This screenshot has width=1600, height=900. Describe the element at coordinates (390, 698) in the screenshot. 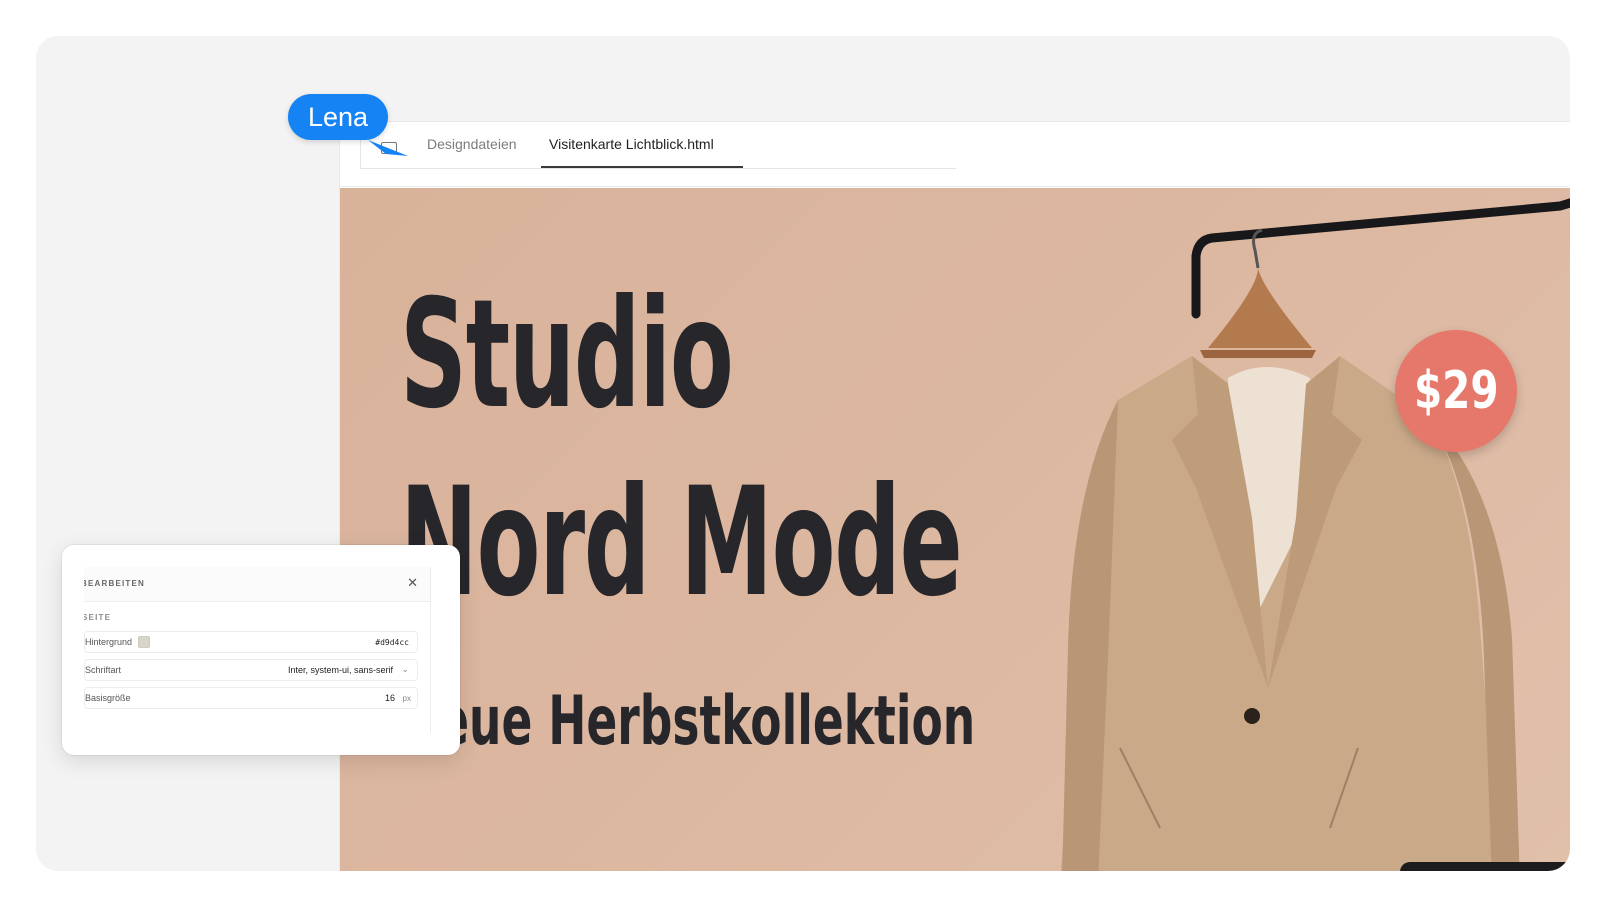

I see `base-size-input: 16` at that location.